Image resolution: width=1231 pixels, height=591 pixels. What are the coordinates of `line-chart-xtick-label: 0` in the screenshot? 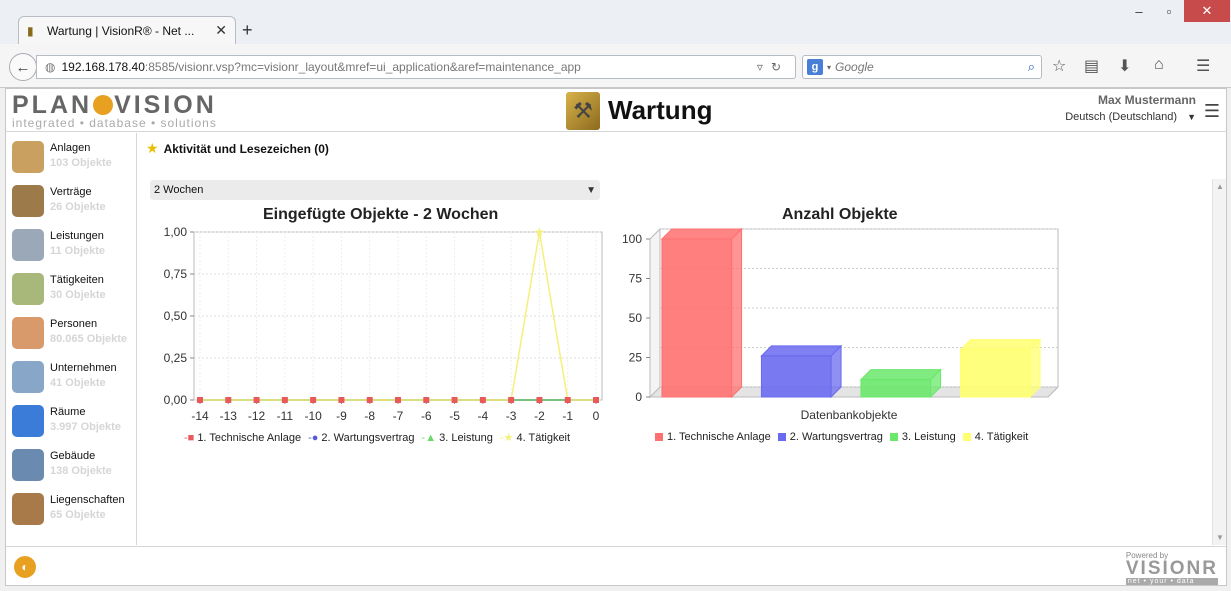 It's located at (596, 416).